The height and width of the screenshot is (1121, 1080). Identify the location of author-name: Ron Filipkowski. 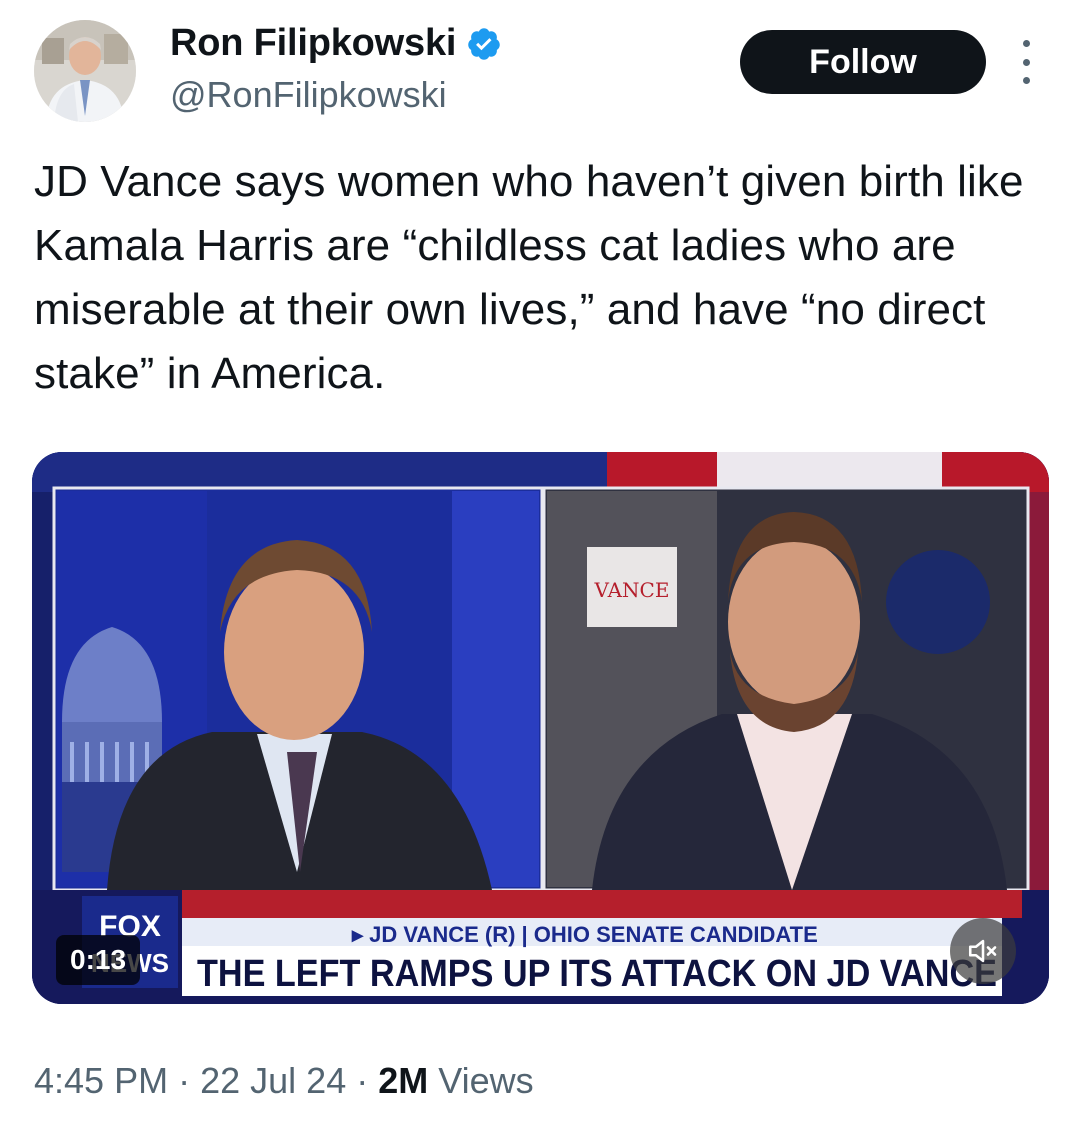
(313, 43).